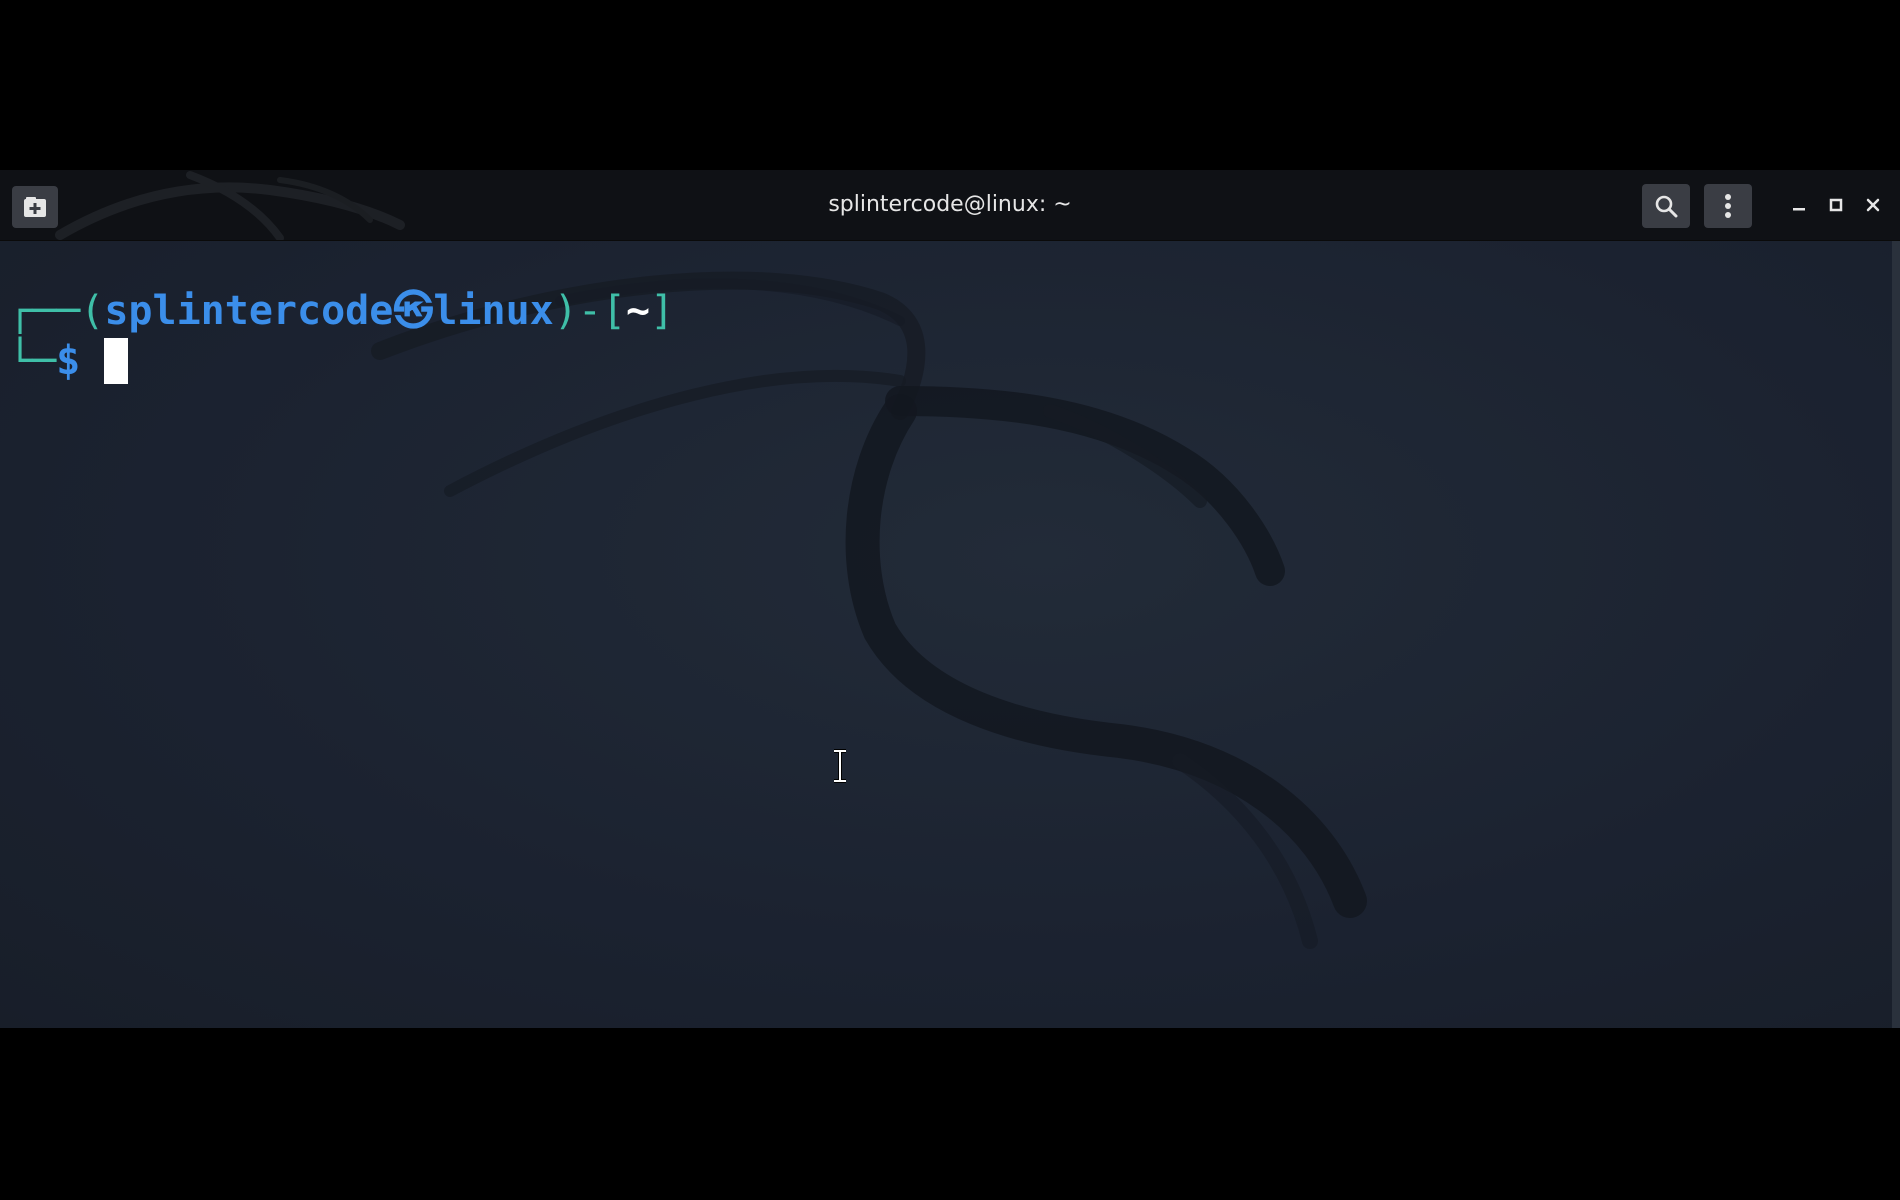 This screenshot has height=1200, width=1900. I want to click on scrollbar, so click(1896, 634).